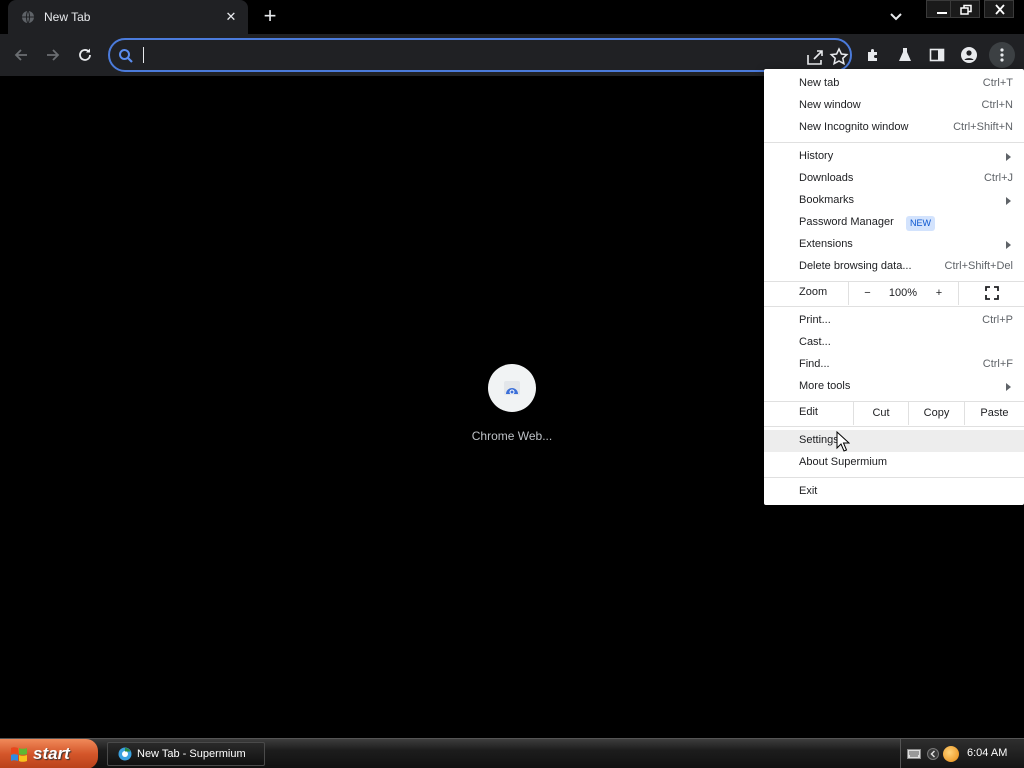  What do you see at coordinates (894, 106) in the screenshot?
I see `menu-item-new-window: New window Ctrl+N` at bounding box center [894, 106].